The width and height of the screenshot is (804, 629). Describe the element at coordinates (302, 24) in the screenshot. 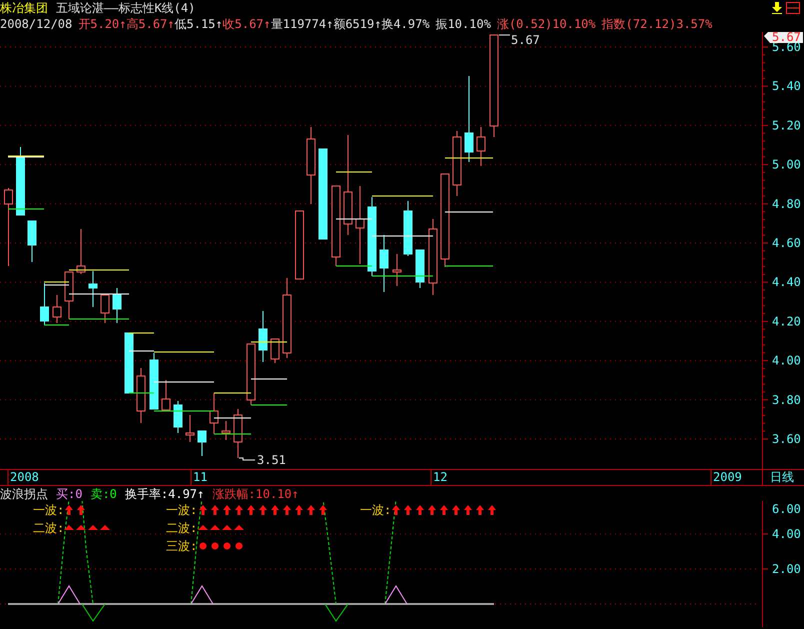

I see `quote-value: 量119774↑` at that location.